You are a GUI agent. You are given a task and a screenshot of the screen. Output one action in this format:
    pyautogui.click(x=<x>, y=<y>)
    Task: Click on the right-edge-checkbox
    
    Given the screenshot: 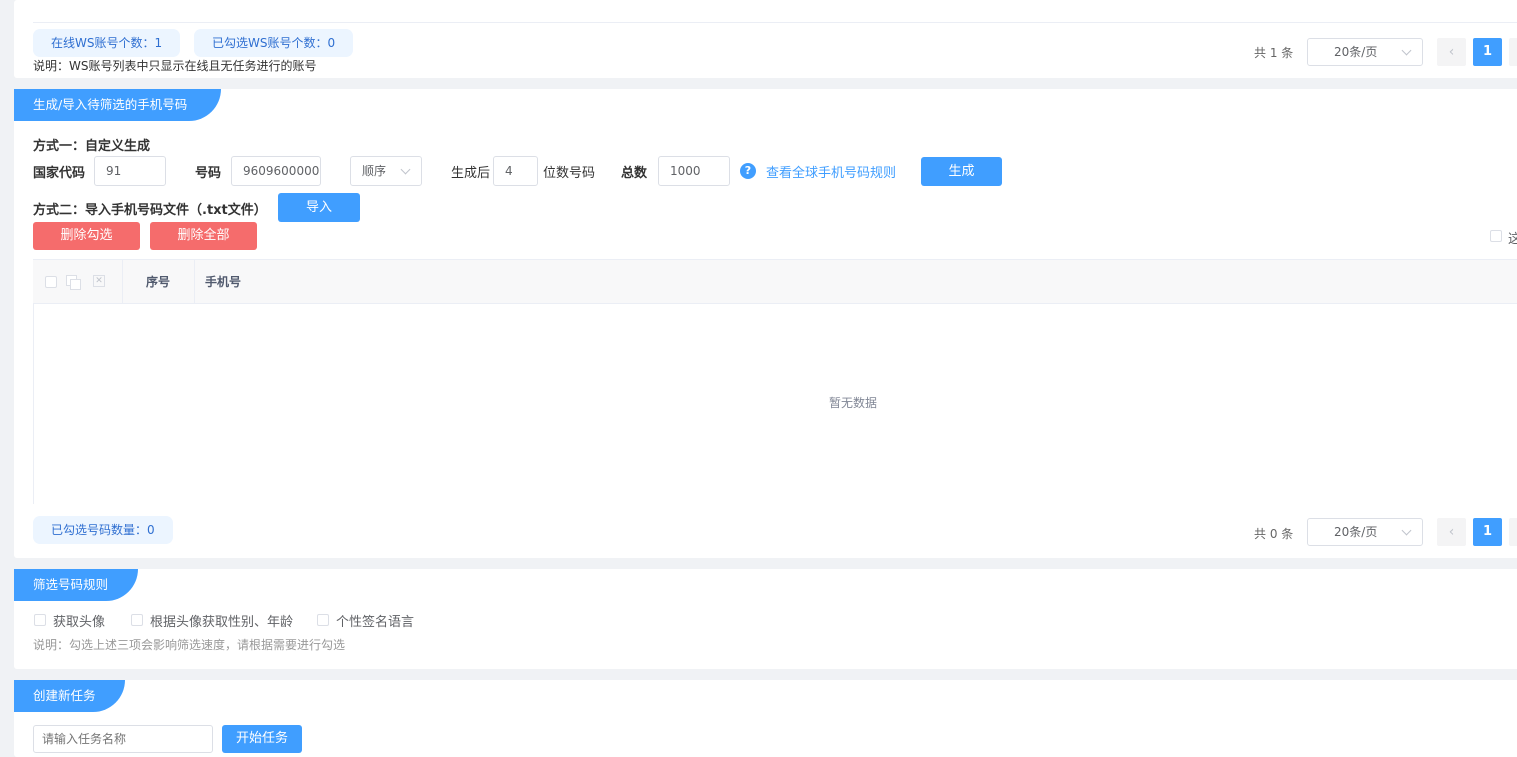 What is the action you would take?
    pyautogui.click(x=1496, y=236)
    